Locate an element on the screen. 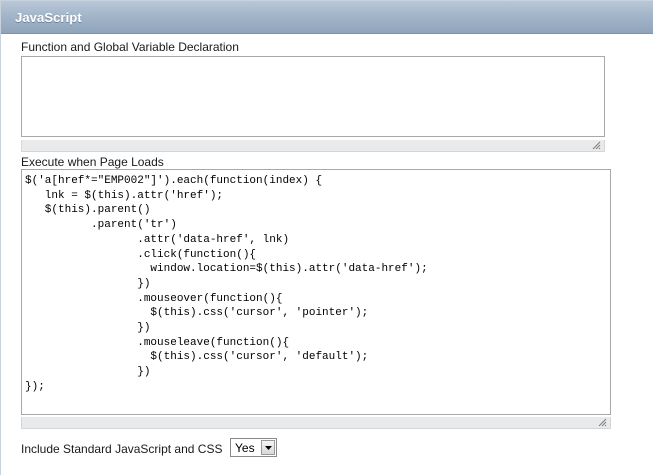 Image resolution: width=653 pixels, height=475 pixels. function-declaration-label: Function and Global Variable Declaration is located at coordinates (130, 47).